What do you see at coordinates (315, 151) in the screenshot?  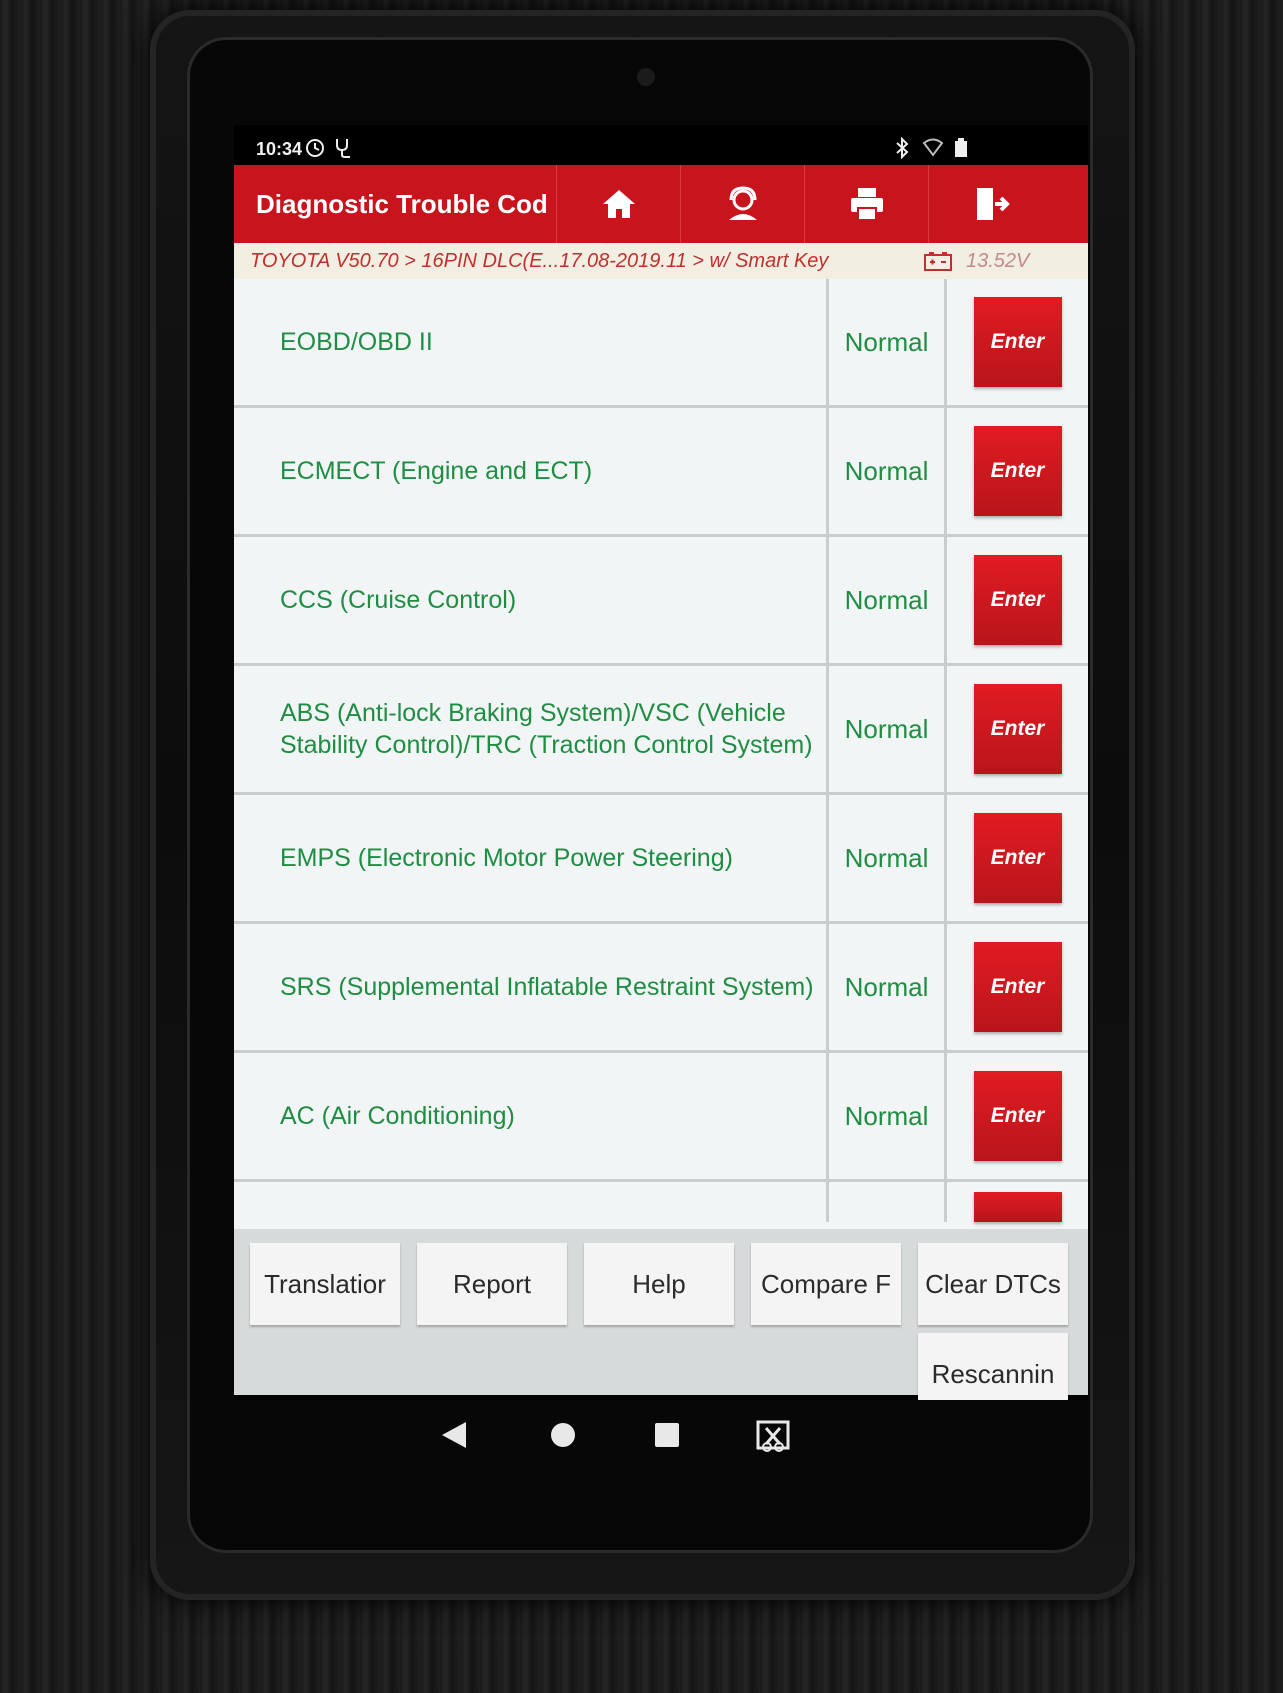 I see `timer-icon` at bounding box center [315, 151].